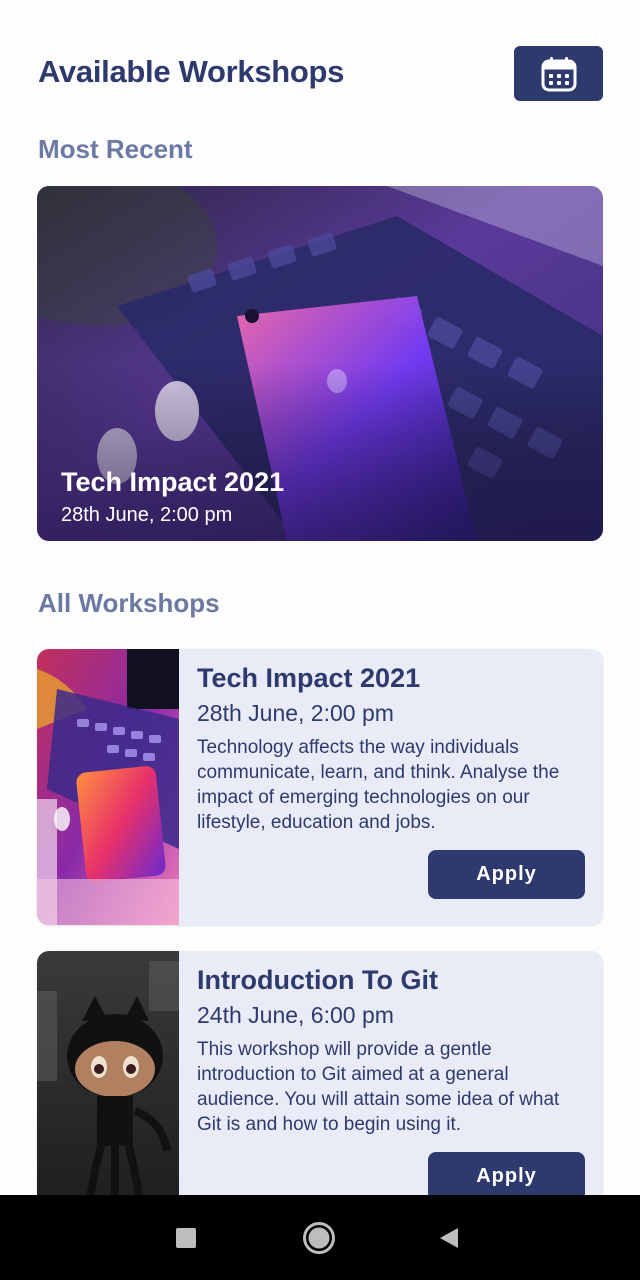 The height and width of the screenshot is (1280, 640). I want to click on circle-icon, so click(319, 1238).